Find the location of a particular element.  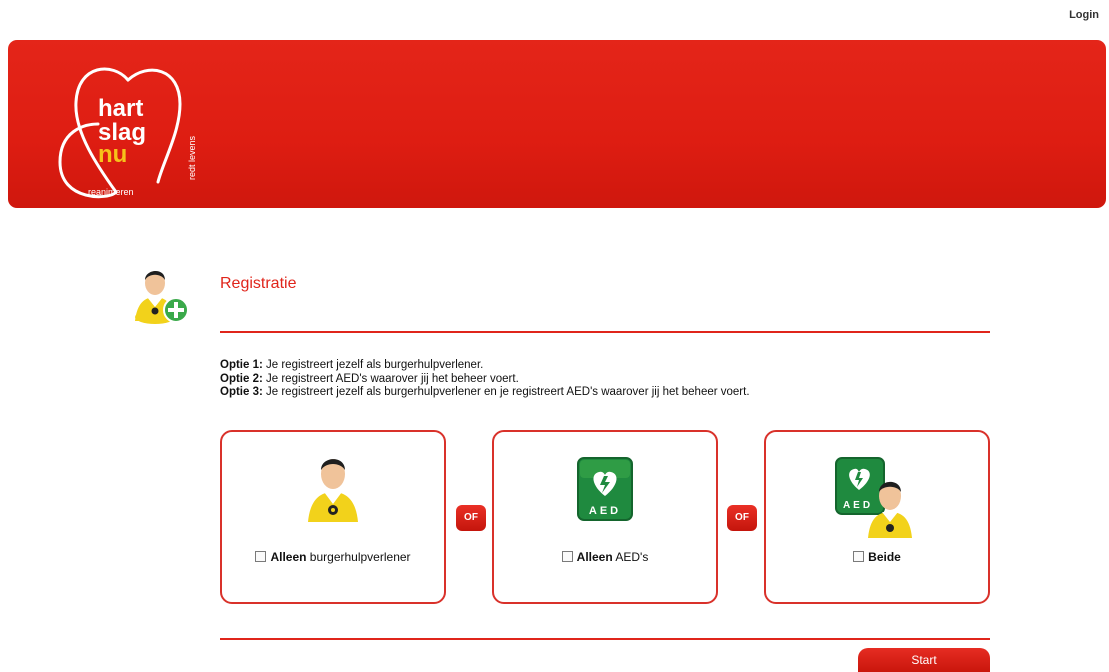

choice-burgerhulpverlener: Alleen burgerhulpverlener is located at coordinates (333, 557).